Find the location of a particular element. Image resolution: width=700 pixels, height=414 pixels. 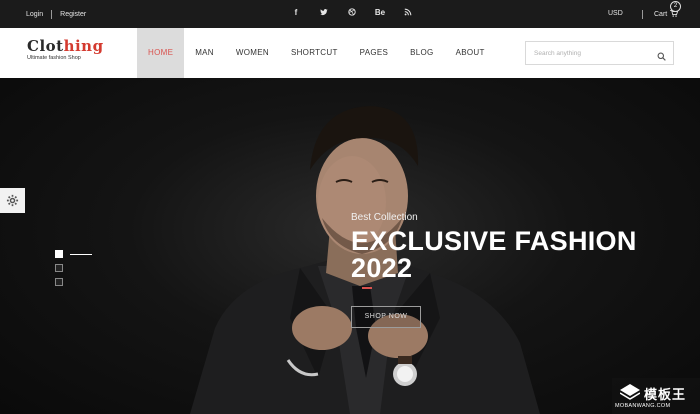

rss-icon is located at coordinates (408, 13).